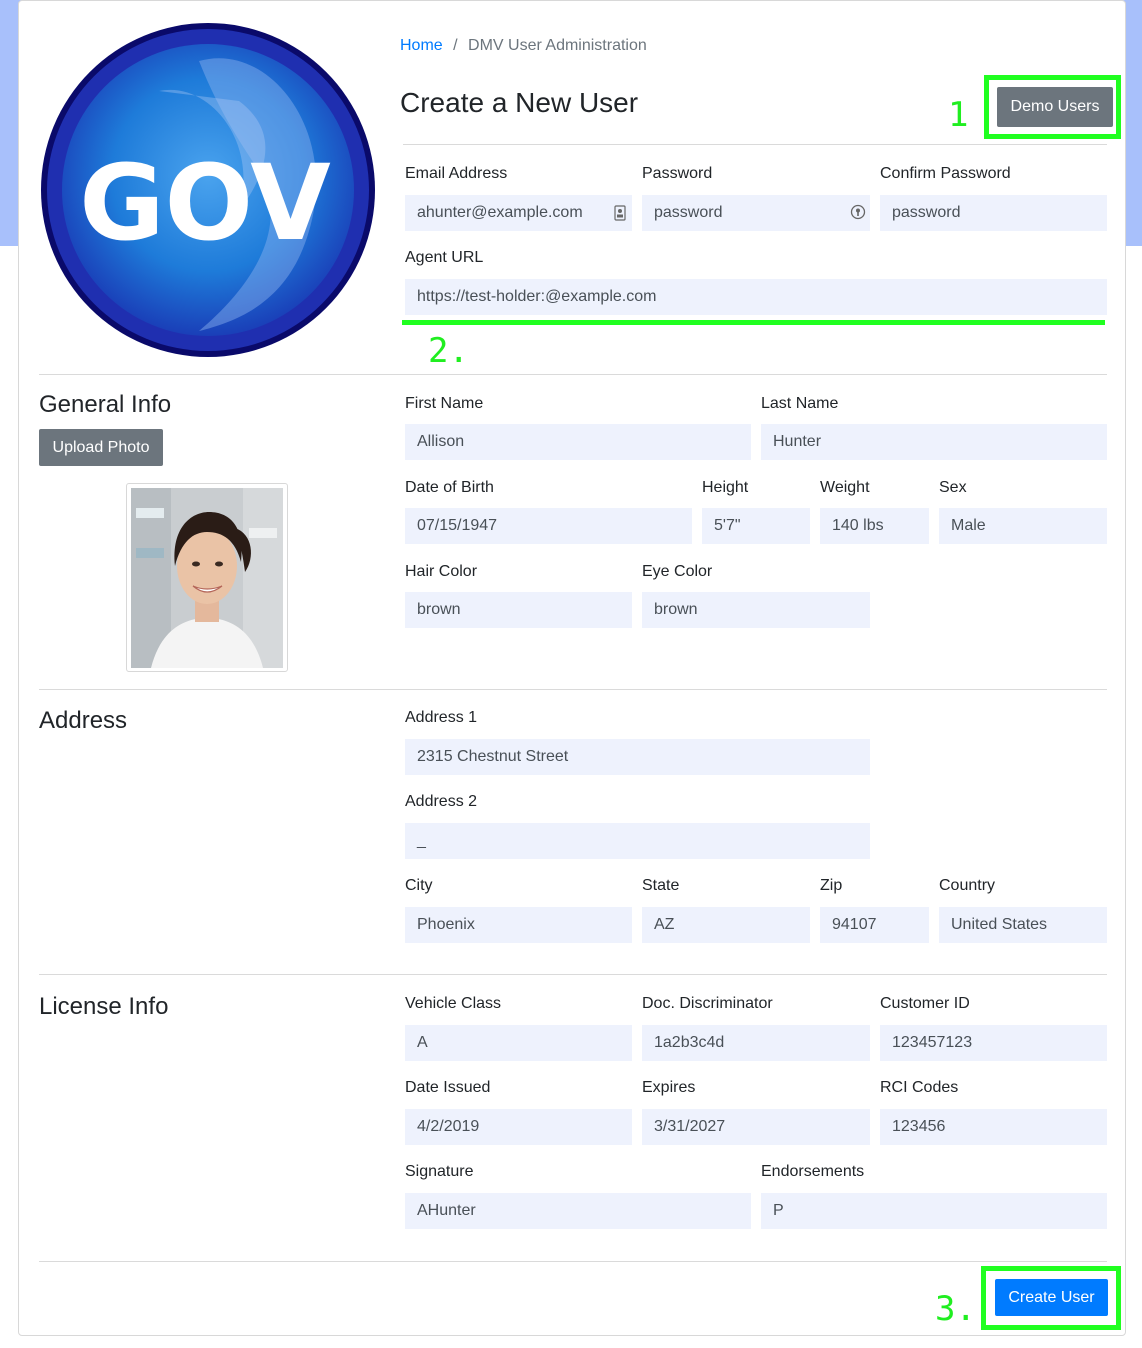 The width and height of the screenshot is (1142, 1348). I want to click on dob-field: 07/15/1947, so click(548, 526).